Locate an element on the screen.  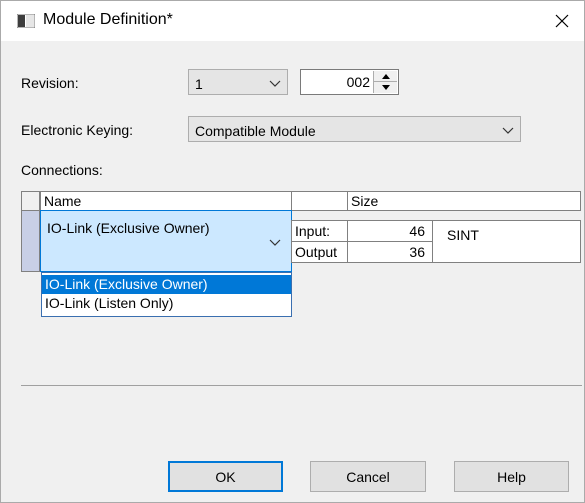
electronic-keying-label: Electronic Keying: is located at coordinates (77, 130).